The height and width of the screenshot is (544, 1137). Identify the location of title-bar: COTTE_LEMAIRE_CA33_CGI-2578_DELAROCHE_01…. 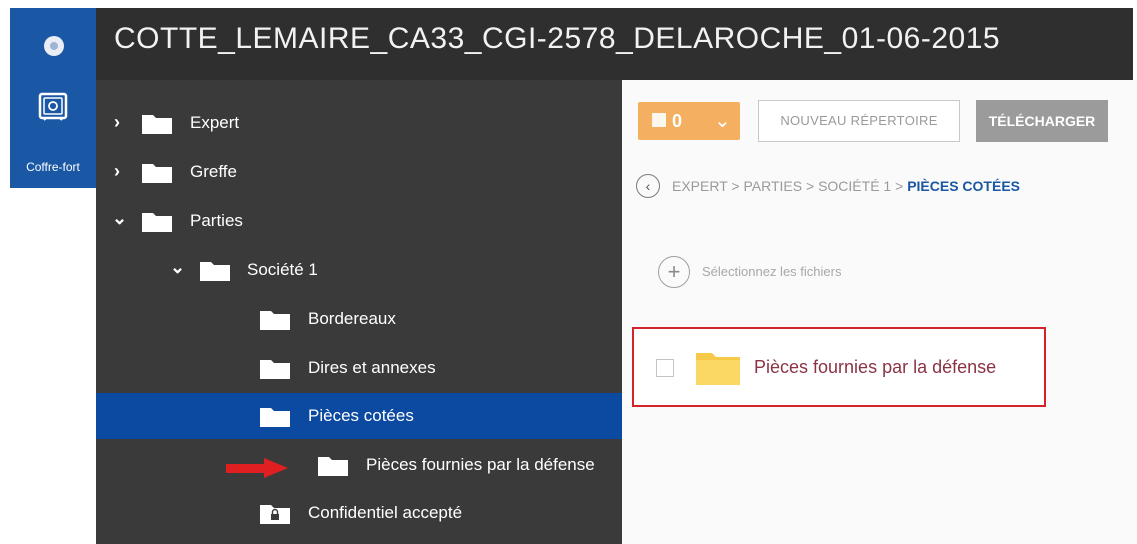
(614, 44).